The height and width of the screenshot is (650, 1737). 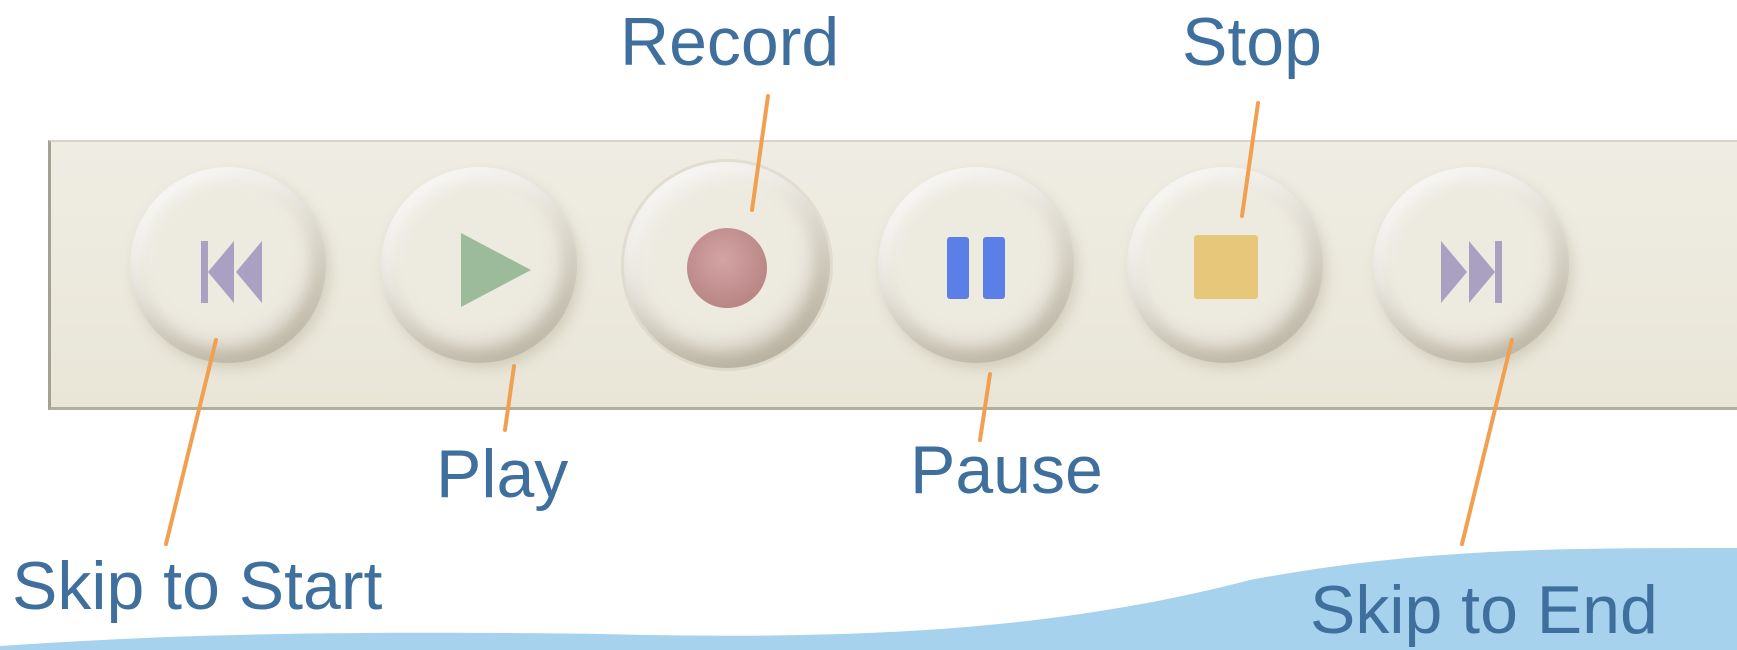 I want to click on record-button, so click(x=727, y=265).